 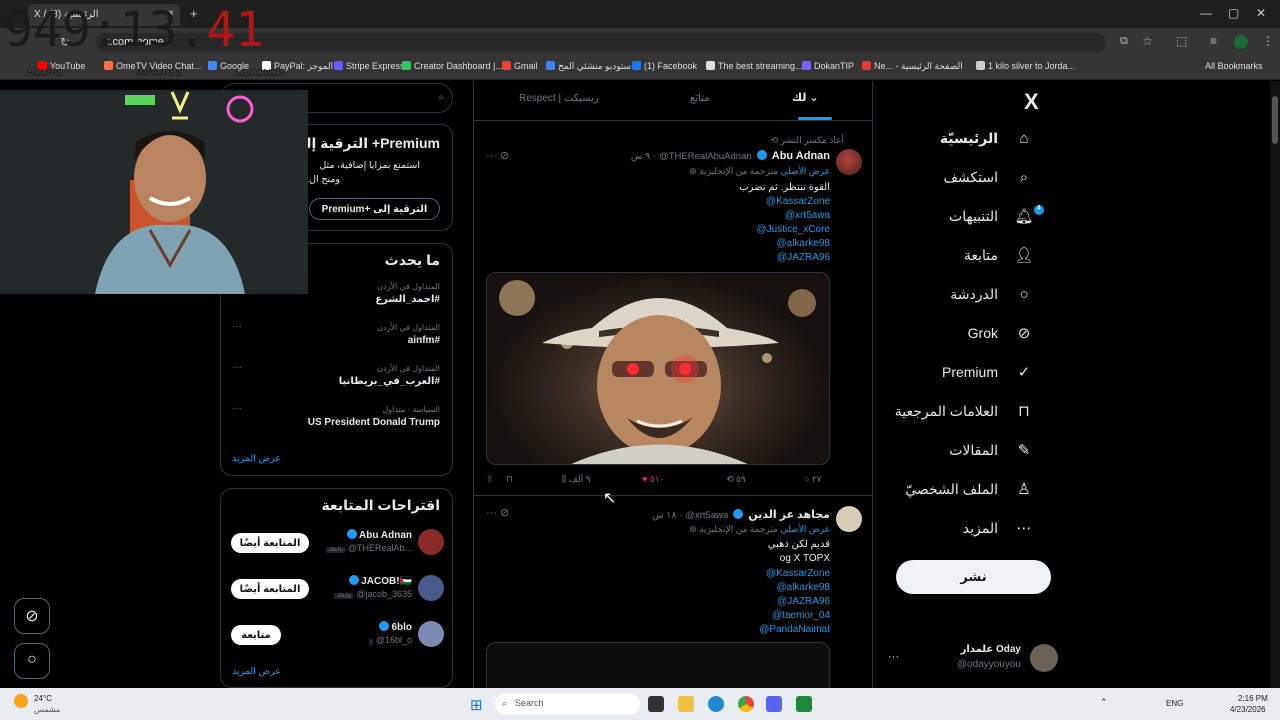 What do you see at coordinates (256, 635) in the screenshot?
I see `follow-button: متابعة` at bounding box center [256, 635].